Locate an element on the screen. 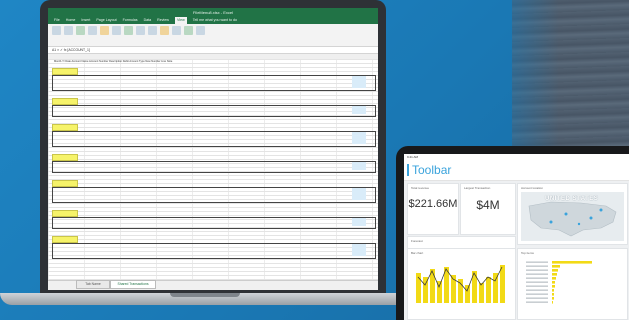 Image resolution: width=629 pixels, height=320 pixels. dashboard-title: Toolbar is located at coordinates (432, 170).